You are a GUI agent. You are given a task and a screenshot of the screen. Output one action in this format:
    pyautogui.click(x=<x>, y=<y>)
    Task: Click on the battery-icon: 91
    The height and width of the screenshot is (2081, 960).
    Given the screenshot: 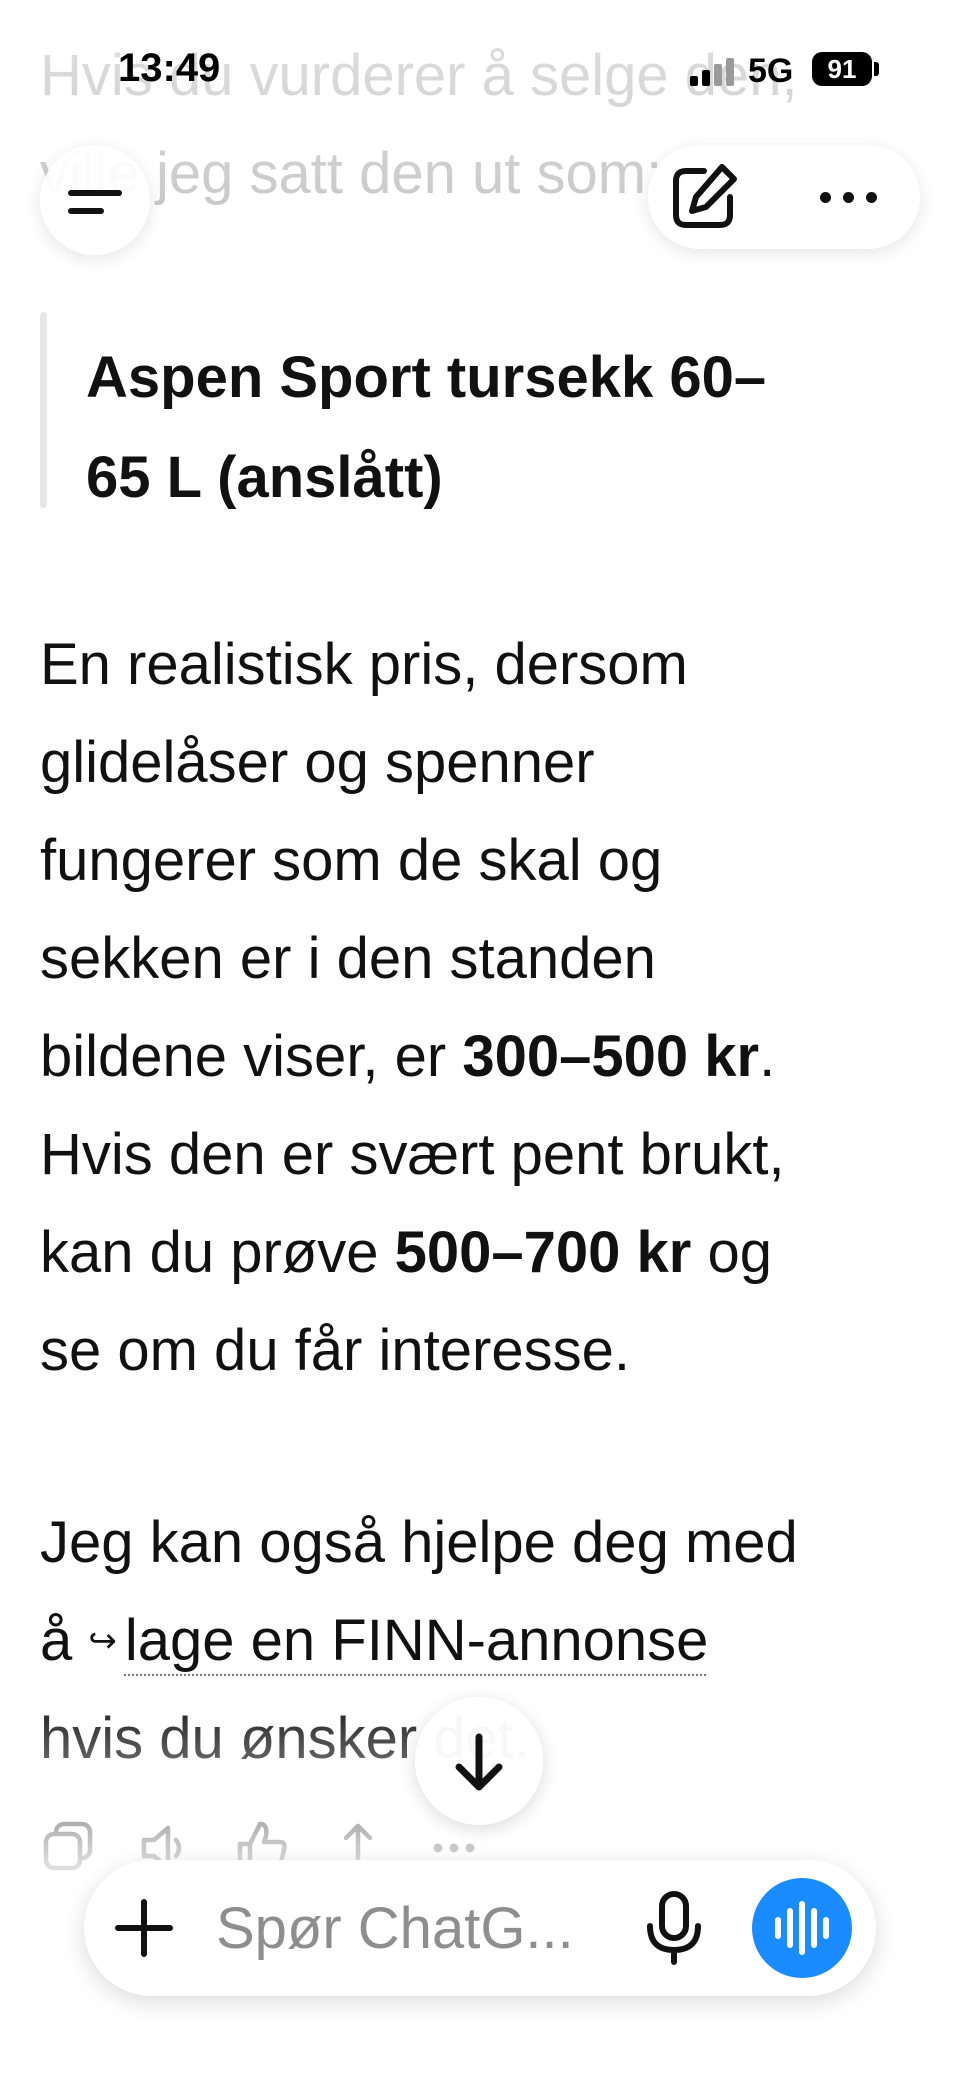 What is the action you would take?
    pyautogui.click(x=842, y=69)
    